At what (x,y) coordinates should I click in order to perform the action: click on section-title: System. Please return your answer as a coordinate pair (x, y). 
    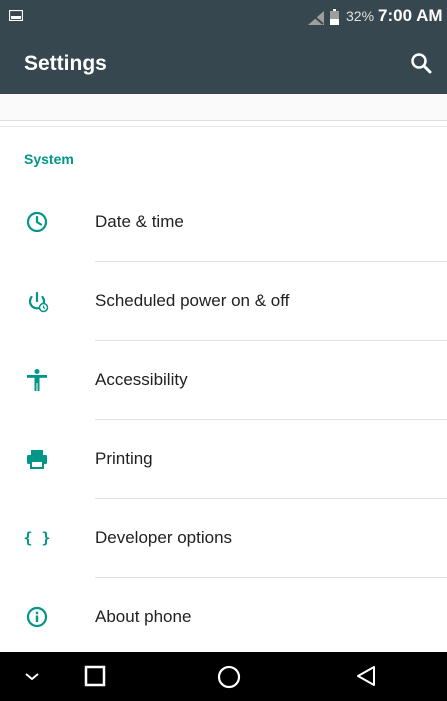
    Looking at the image, I should click on (49, 159).